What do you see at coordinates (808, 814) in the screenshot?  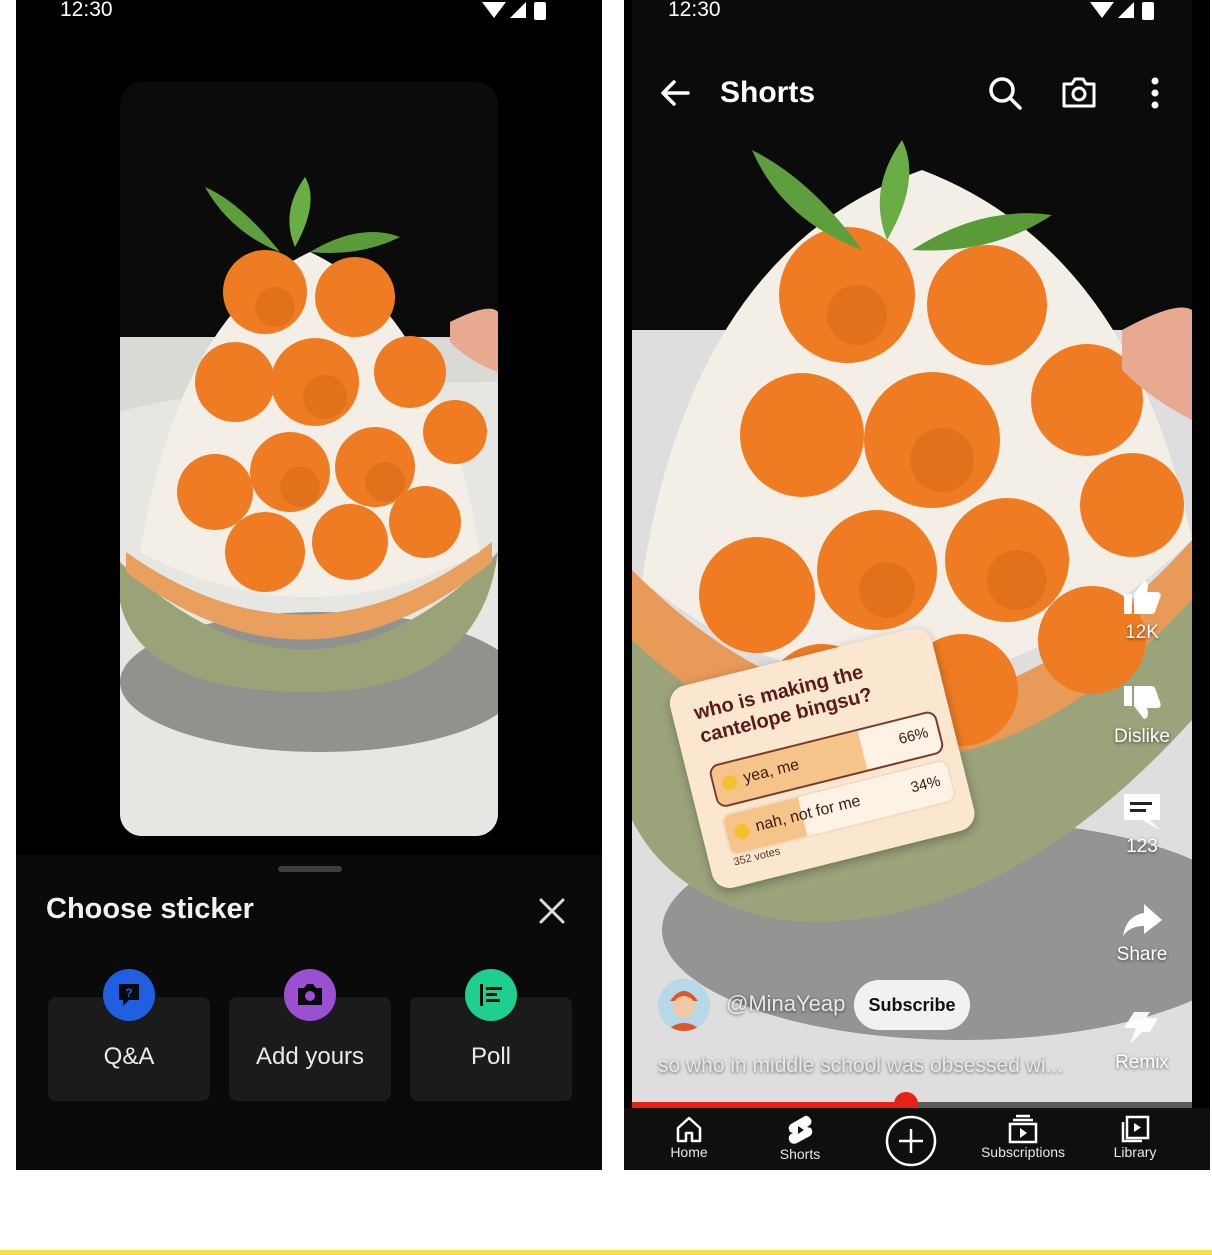 I see `poll-option-label: nah, not for me` at bounding box center [808, 814].